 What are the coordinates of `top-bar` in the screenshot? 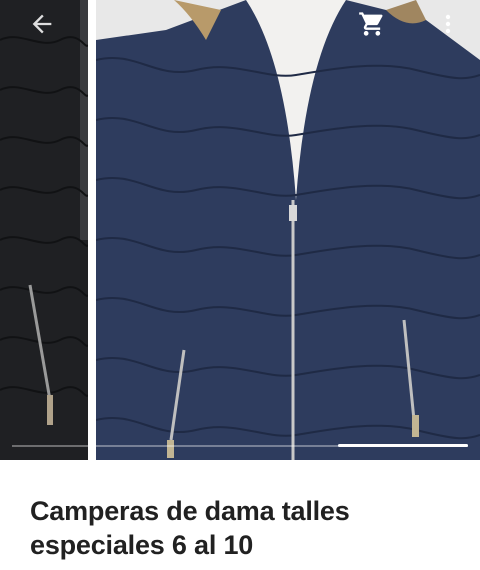 It's located at (240, 24).